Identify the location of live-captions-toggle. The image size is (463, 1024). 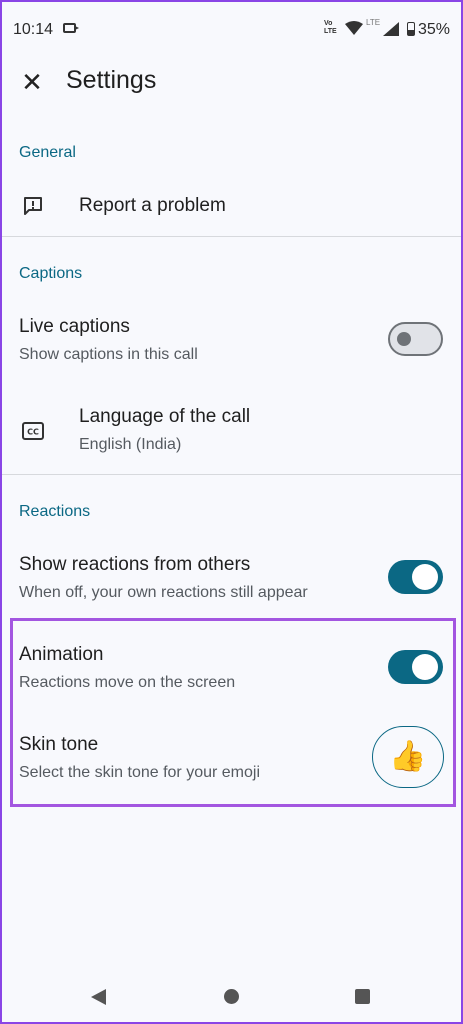
(415, 339).